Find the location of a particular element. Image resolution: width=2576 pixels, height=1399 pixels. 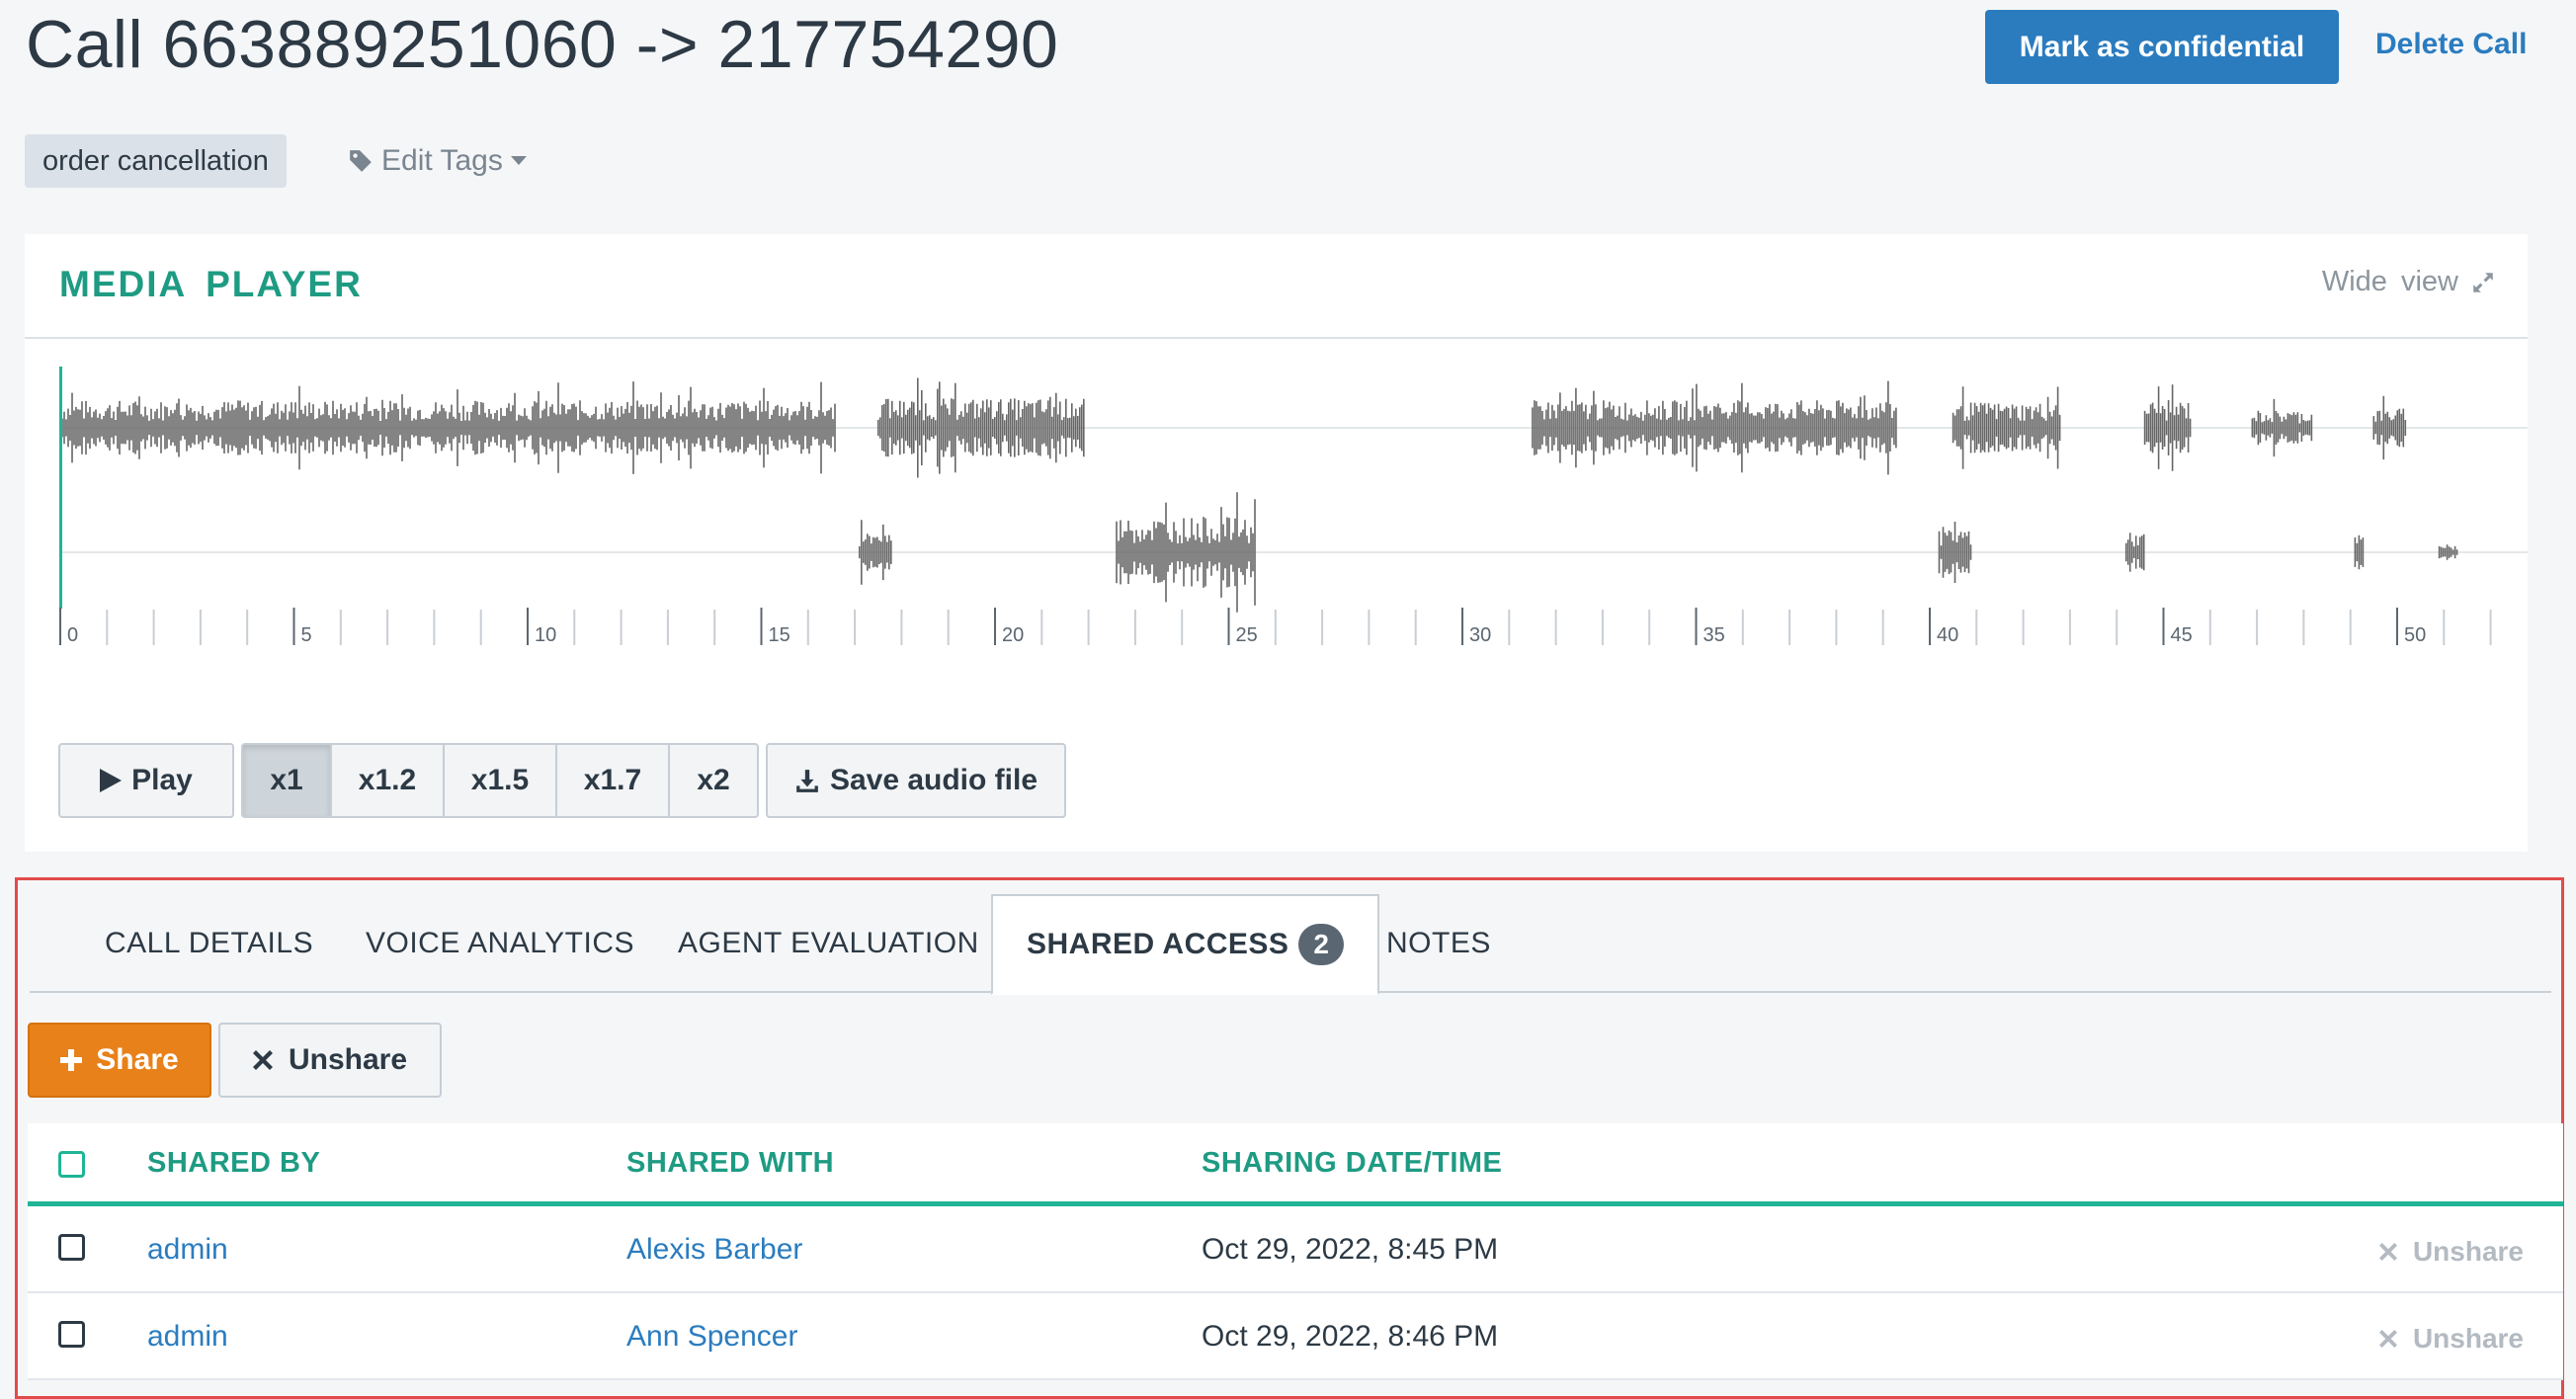

shared-count-badge: 2 is located at coordinates (1321, 945).